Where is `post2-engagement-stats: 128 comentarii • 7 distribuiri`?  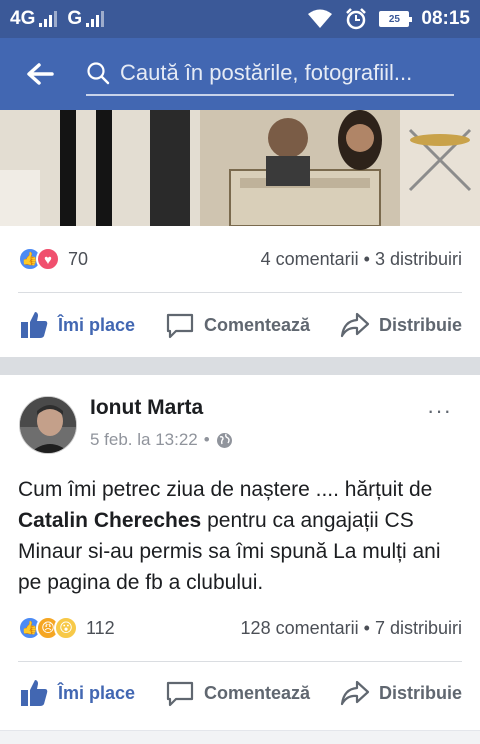
post2-engagement-stats: 128 comentarii • 7 distribuiri is located at coordinates (351, 628).